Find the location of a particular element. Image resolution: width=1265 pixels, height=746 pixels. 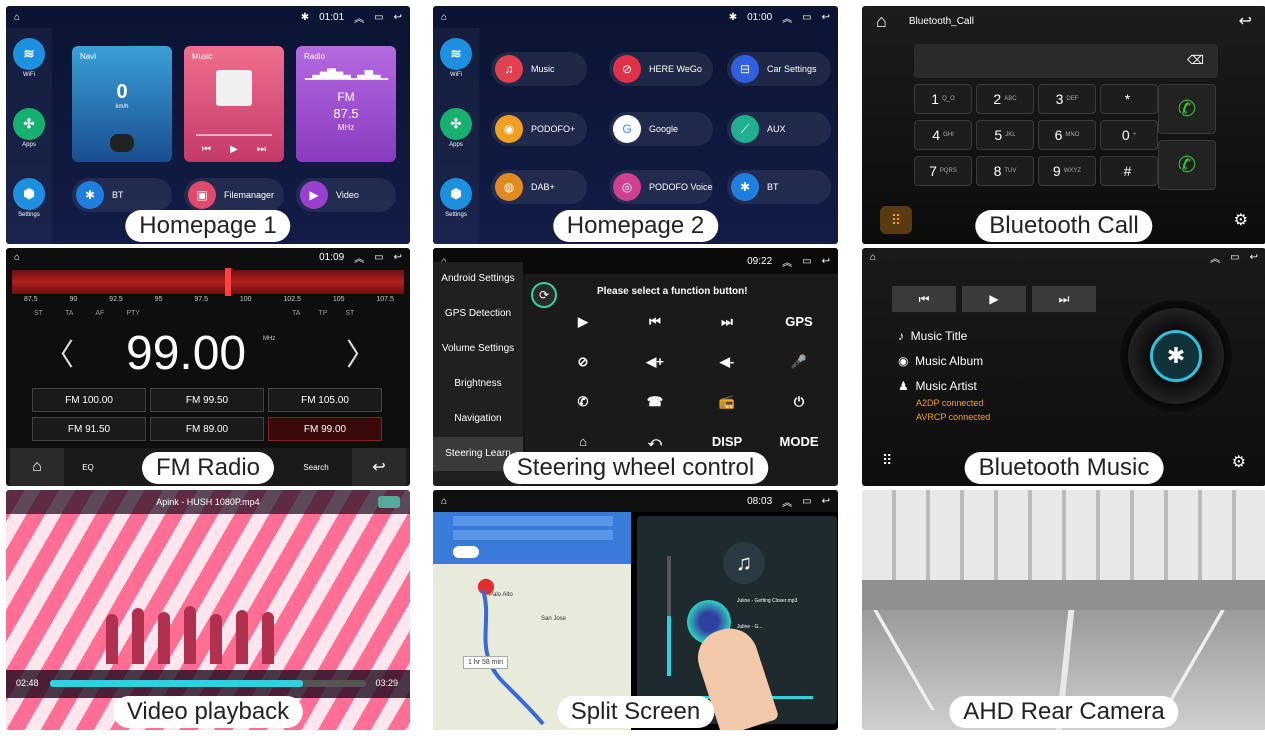

dial-key: 1 Q_O is located at coordinates (943, 99).